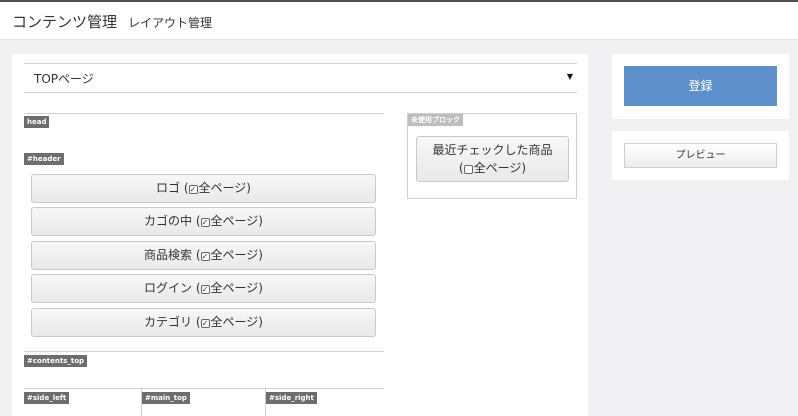 The width and height of the screenshot is (798, 416). Describe the element at coordinates (492, 159) in the screenshot. I see `block-recently-viewed: 最近チェックした商品 (✓全ページ)` at that location.